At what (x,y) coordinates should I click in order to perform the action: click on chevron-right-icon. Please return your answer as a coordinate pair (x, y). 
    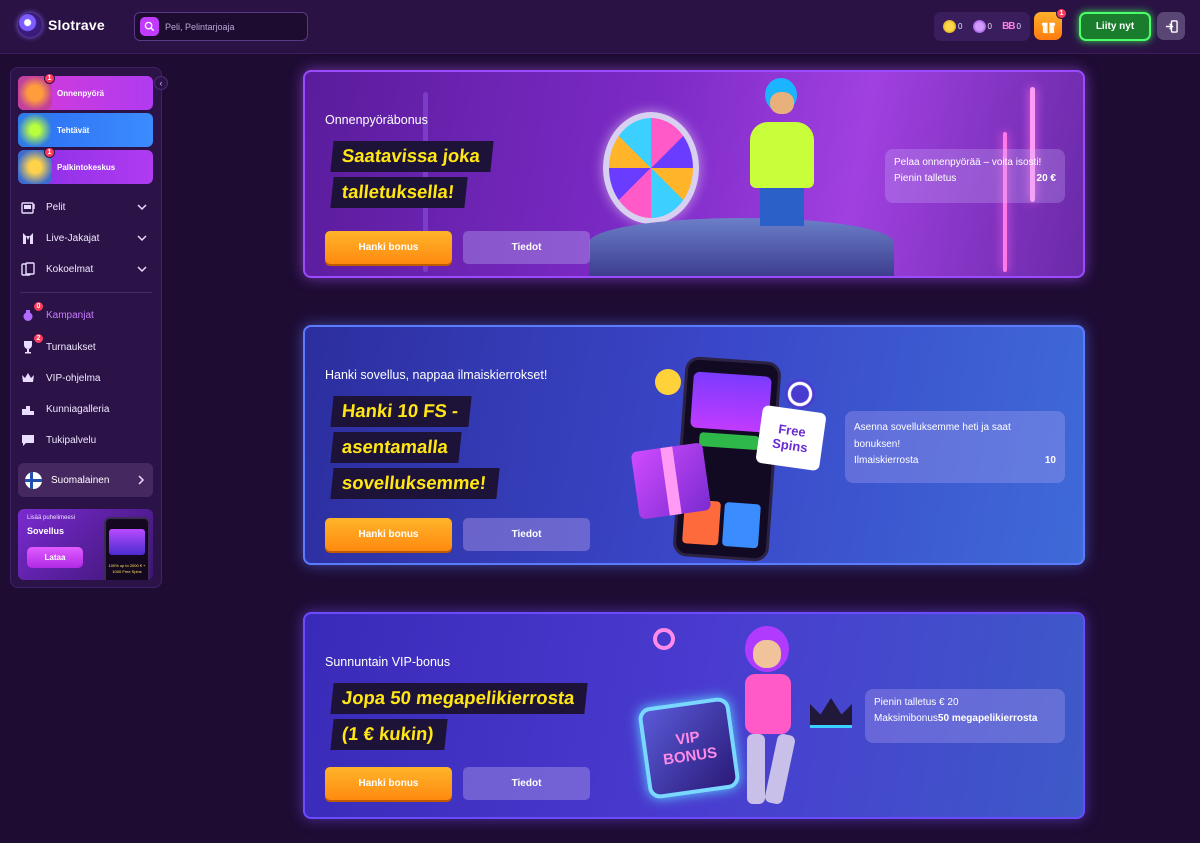
    Looking at the image, I should click on (141, 480).